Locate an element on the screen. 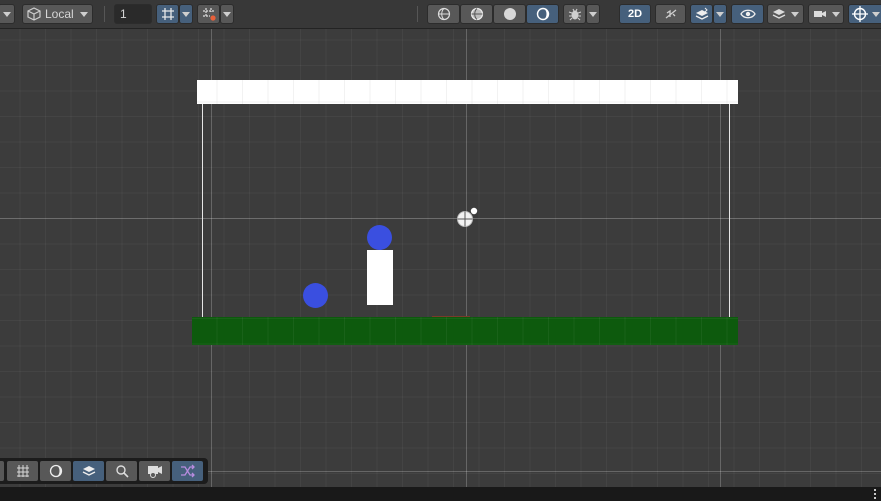  visibility-eye-icon is located at coordinates (747, 14).